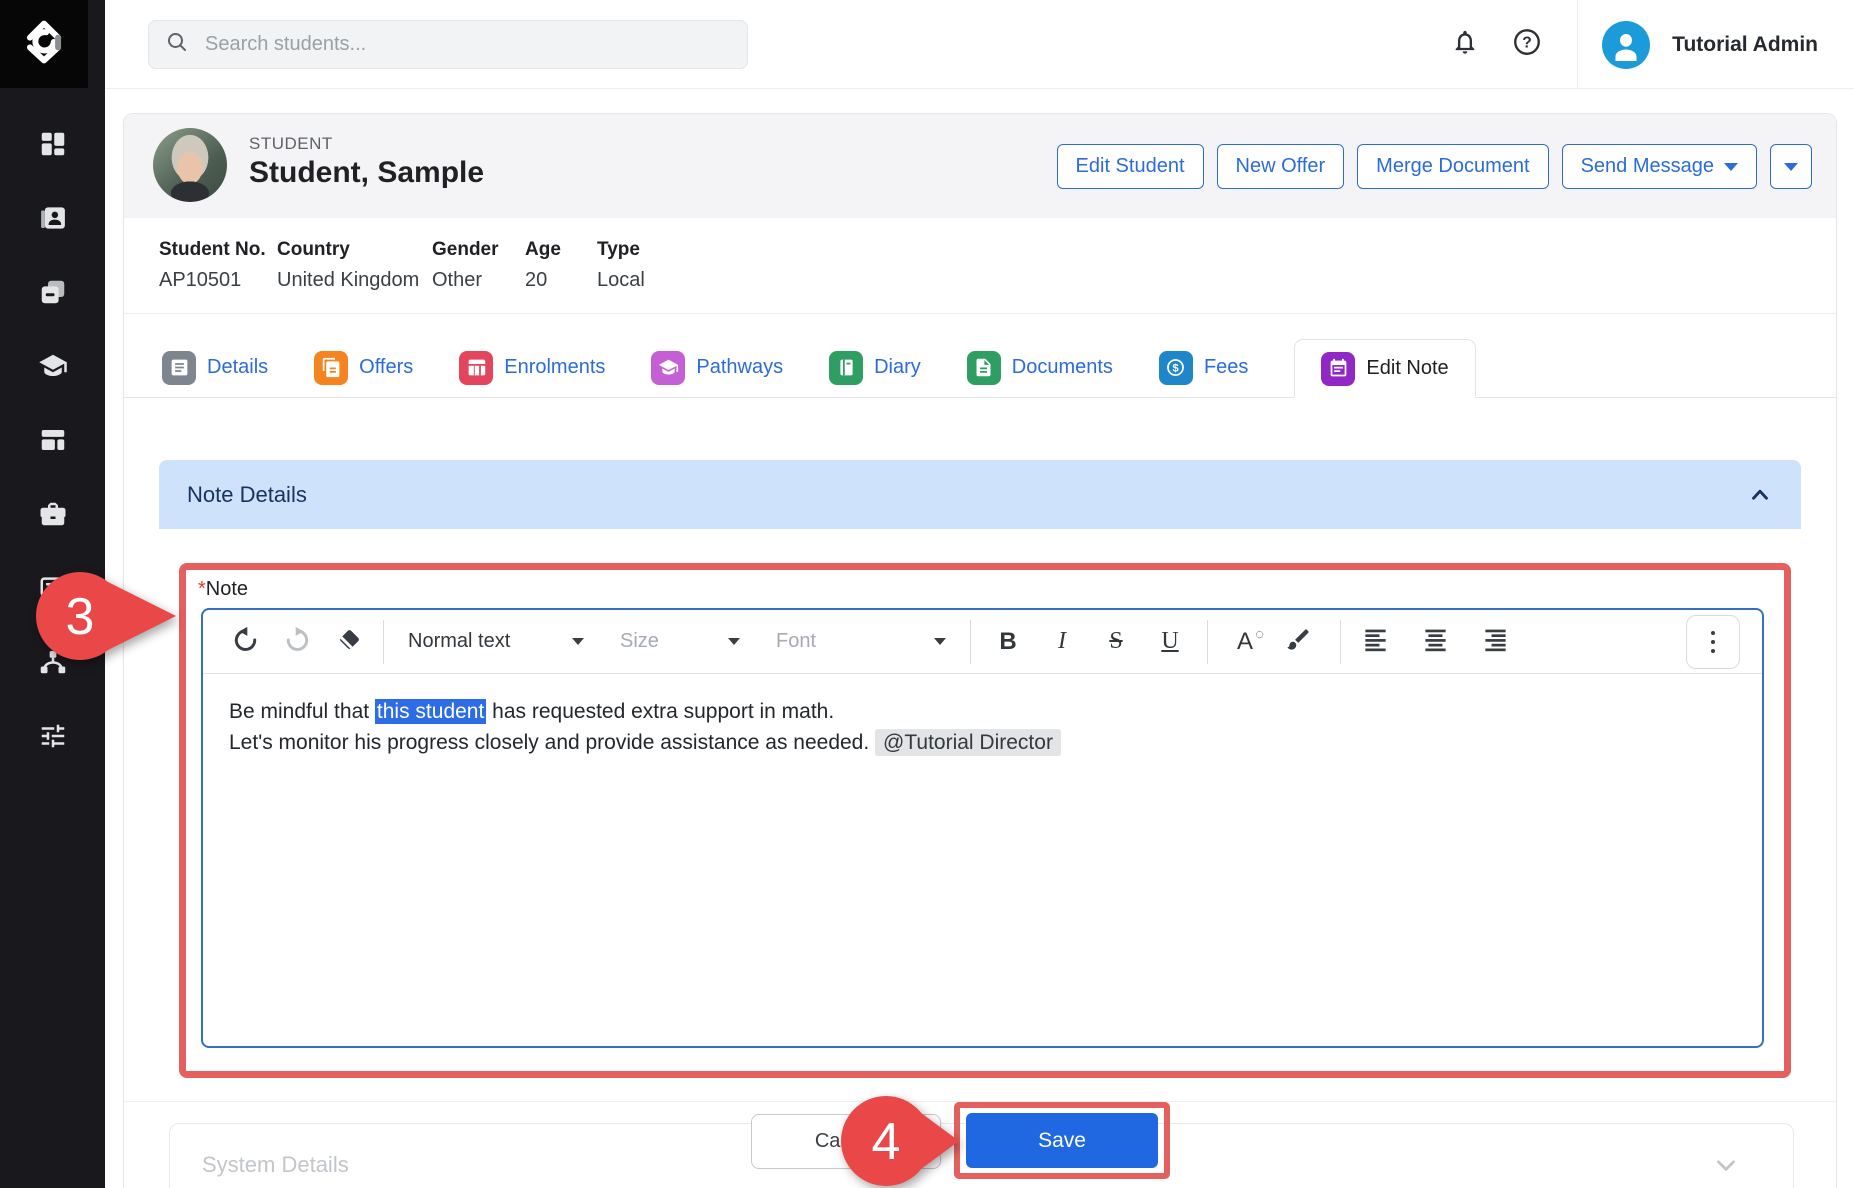  I want to click on note-details-panel-header: Note Details, so click(980, 494).